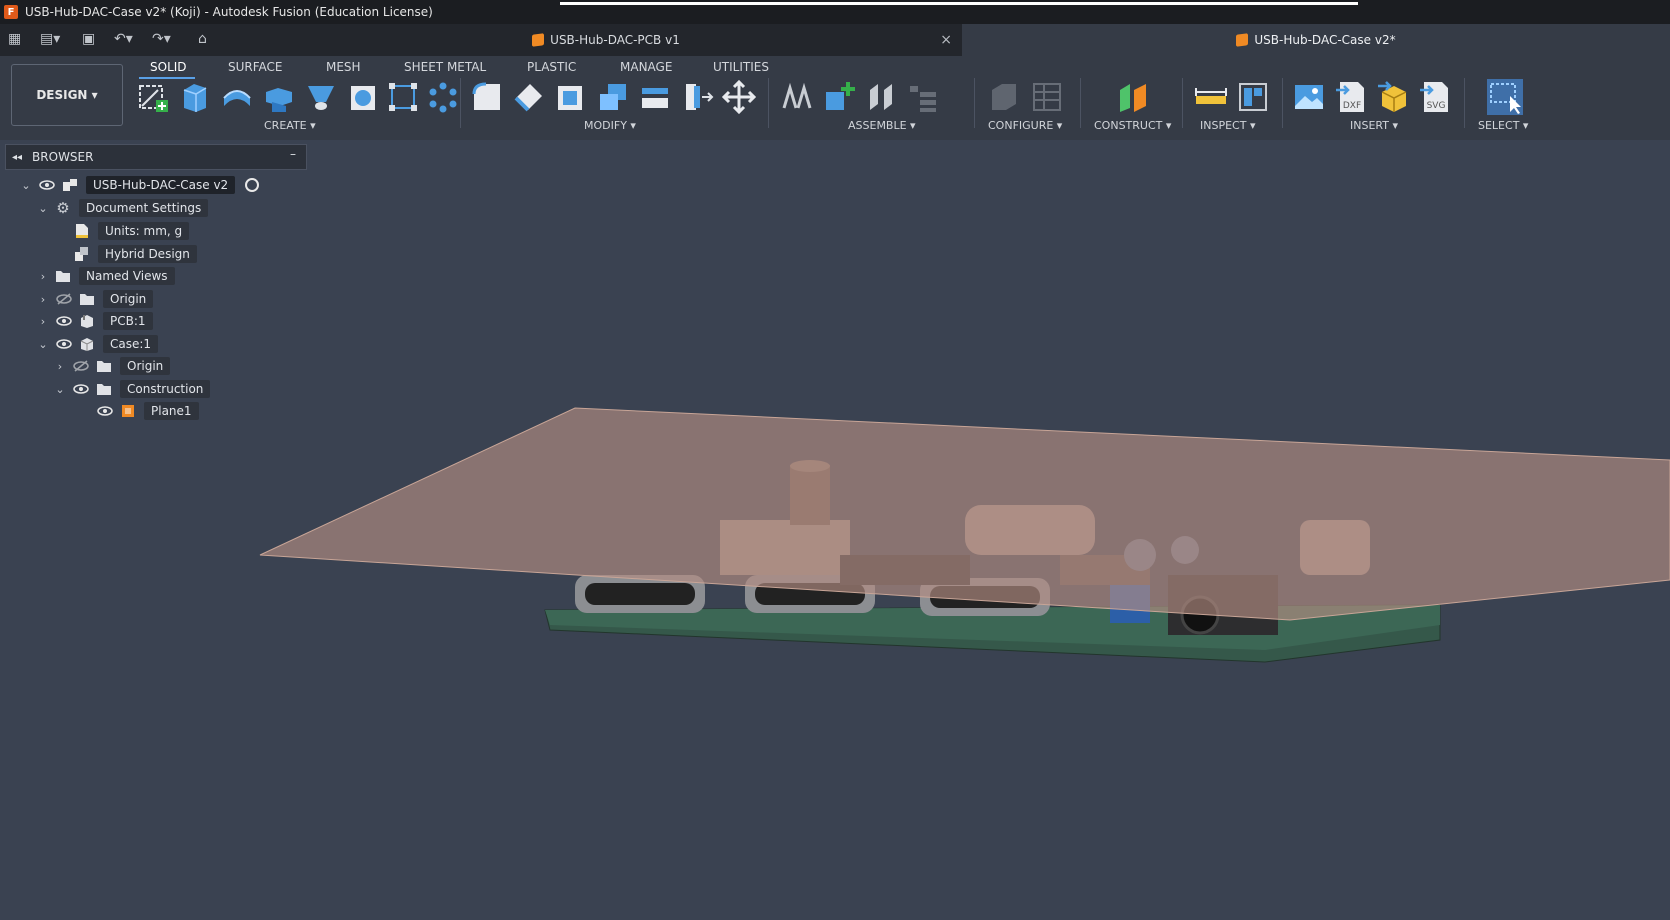 Image resolution: width=1670 pixels, height=920 pixels. Describe the element at coordinates (255, 67) in the screenshot. I see `tab-surface: SURFACE` at that location.